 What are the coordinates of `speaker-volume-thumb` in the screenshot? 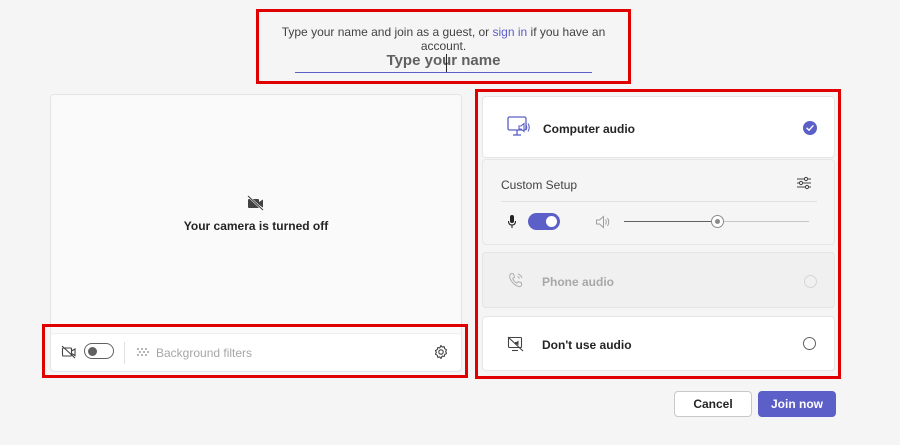 It's located at (717, 221).